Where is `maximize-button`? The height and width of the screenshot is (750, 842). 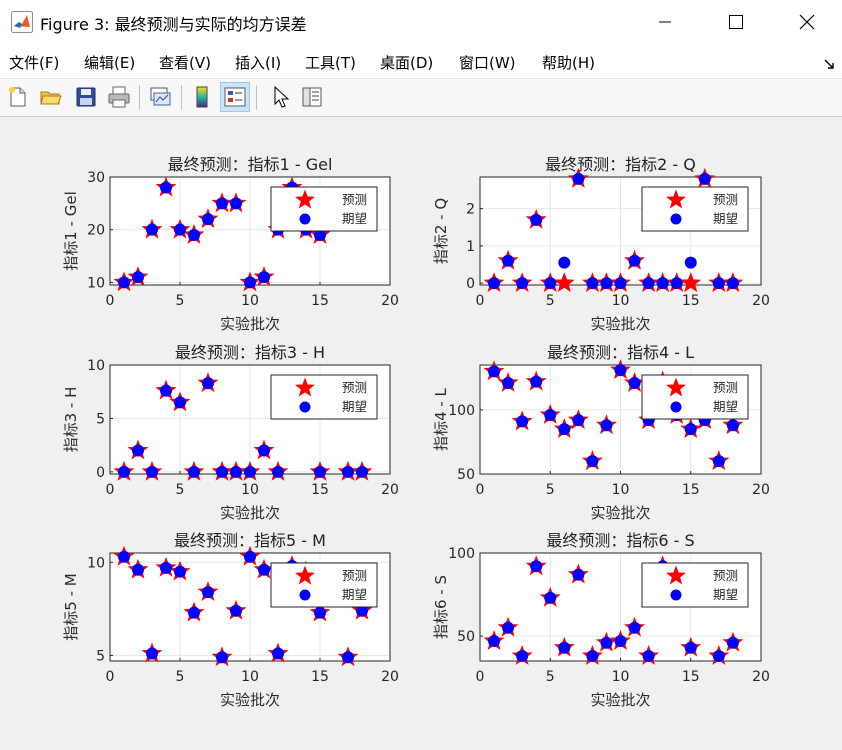
maximize-button is located at coordinates (735, 22).